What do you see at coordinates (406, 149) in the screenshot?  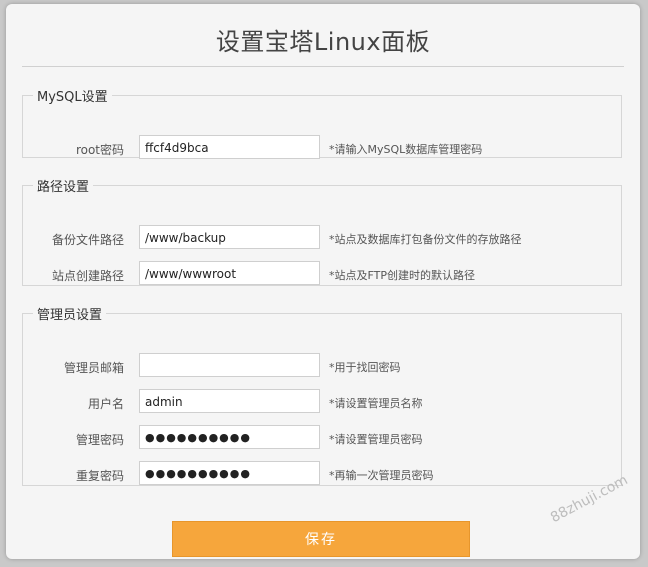 I see `root-password-hint: *请输入MySQL数据库管理密码` at bounding box center [406, 149].